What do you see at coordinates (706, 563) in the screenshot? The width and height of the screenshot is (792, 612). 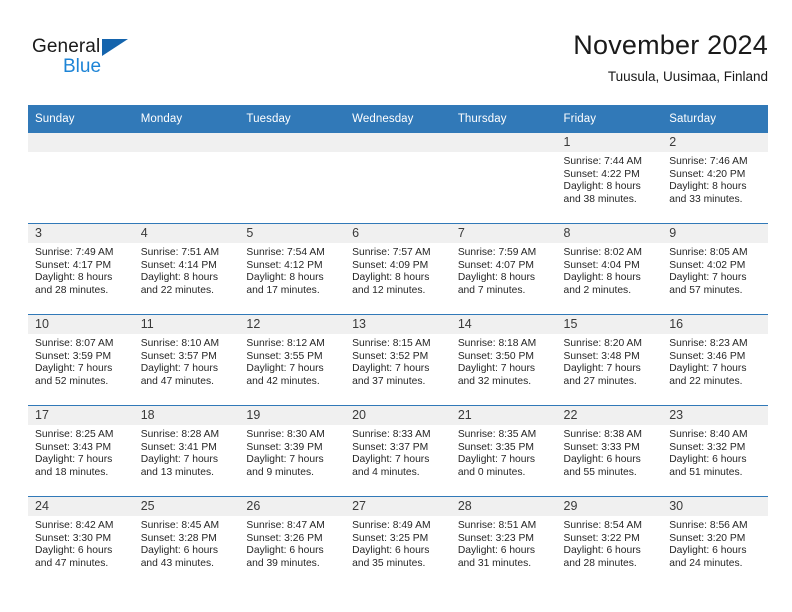 I see `daylight-duration-line2: and 24 minutes.` at bounding box center [706, 563].